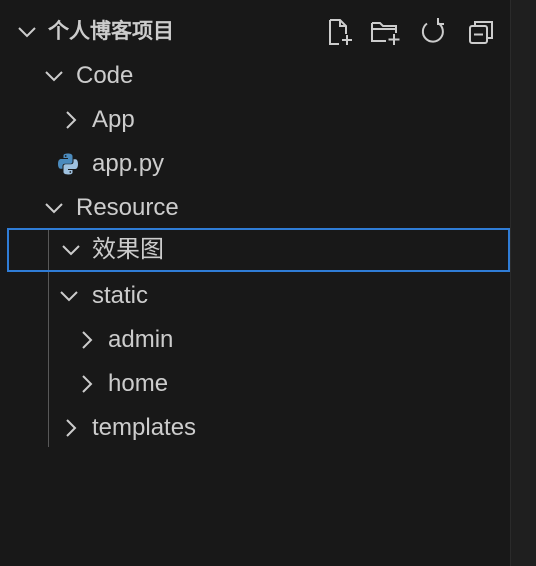  I want to click on tree-item-label: templates, so click(144, 427).